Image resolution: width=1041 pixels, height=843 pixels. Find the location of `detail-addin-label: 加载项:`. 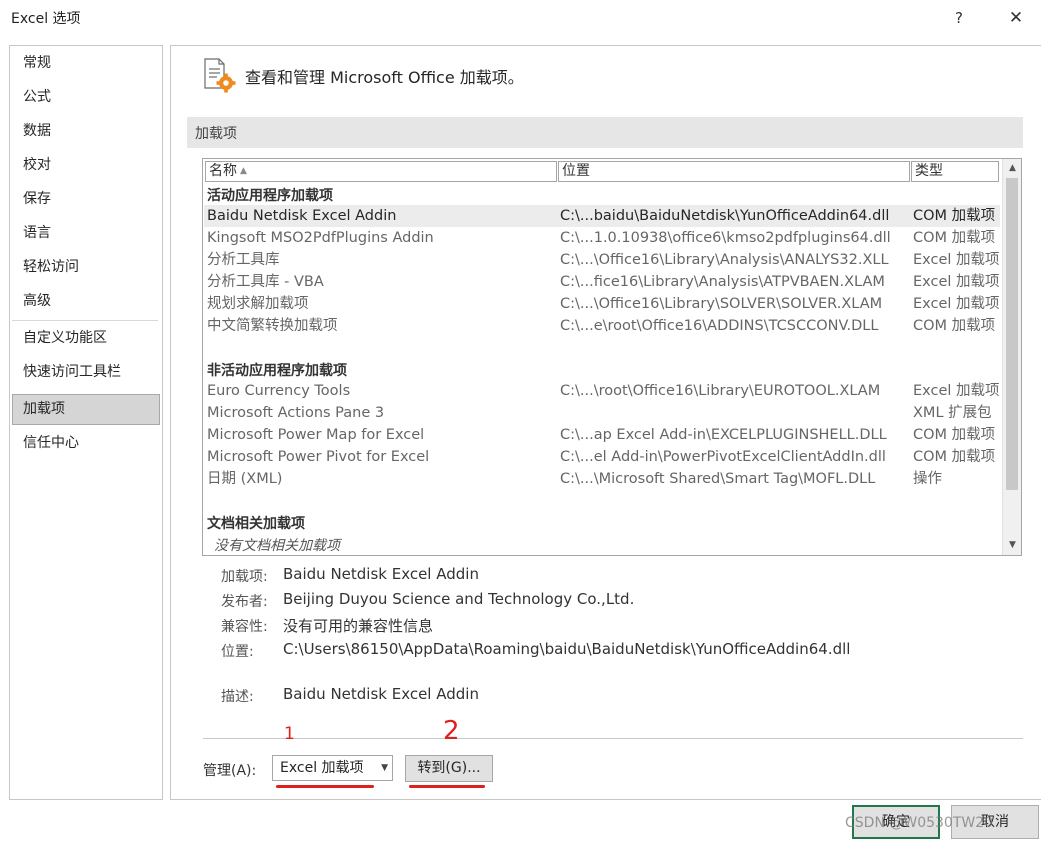

detail-addin-label: 加载项: is located at coordinates (244, 577).